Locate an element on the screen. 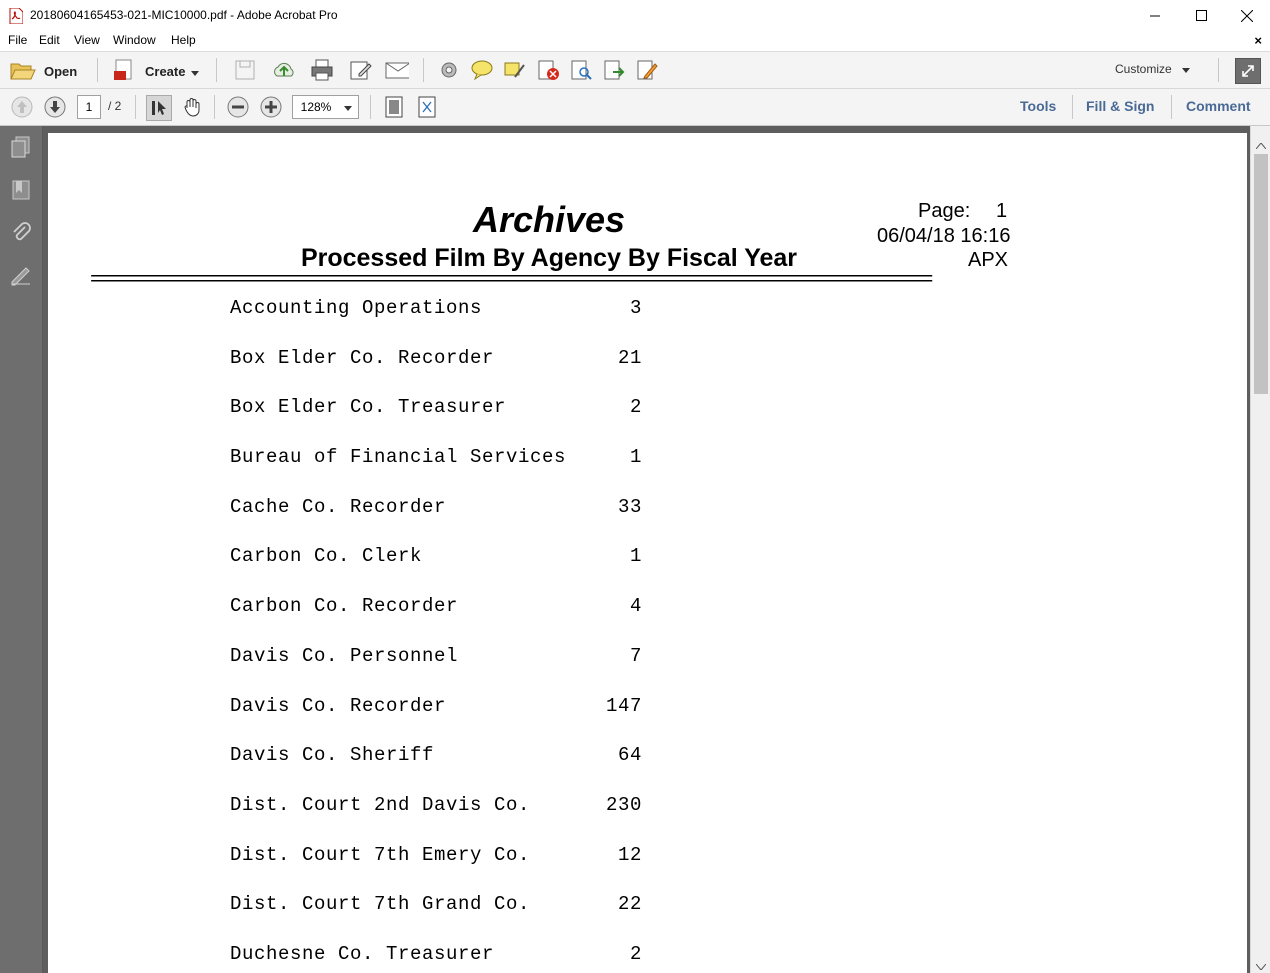 The width and height of the screenshot is (1270, 973). comment-pane-link: Comment is located at coordinates (1218, 106).